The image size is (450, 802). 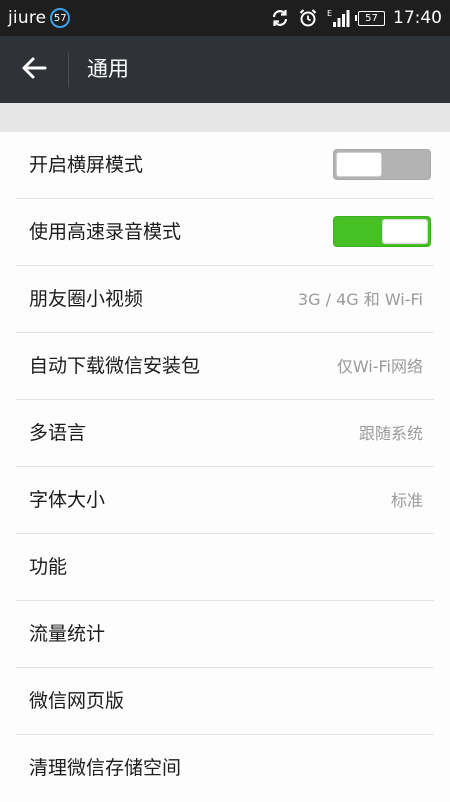 I want to click on clock: 17:40, so click(x=417, y=18).